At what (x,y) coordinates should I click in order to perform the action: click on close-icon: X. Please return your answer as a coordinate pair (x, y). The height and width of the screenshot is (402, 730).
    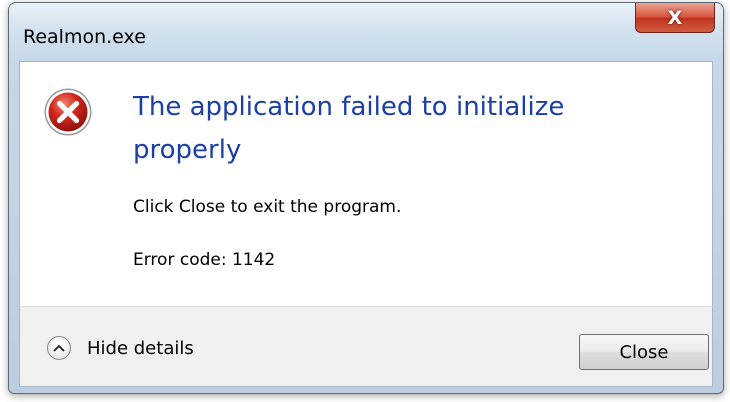
    Looking at the image, I should click on (675, 17).